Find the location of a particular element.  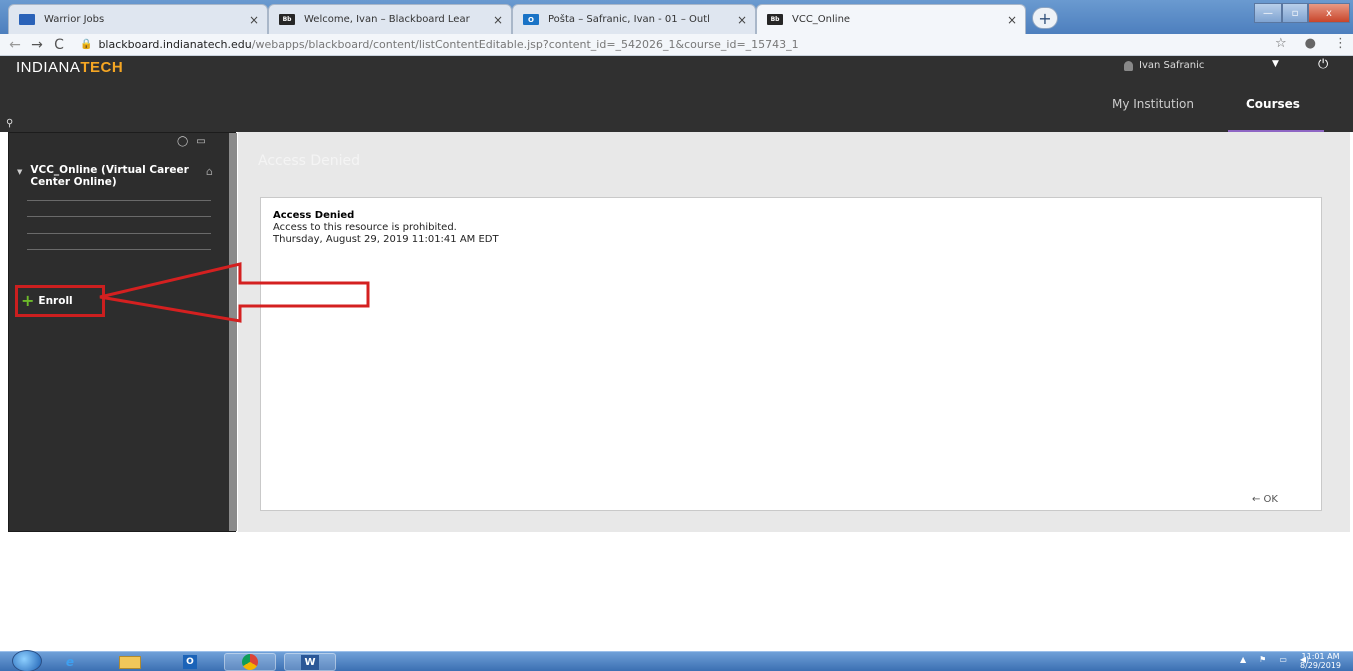

tab-title: VCC_Online is located at coordinates (821, 19).